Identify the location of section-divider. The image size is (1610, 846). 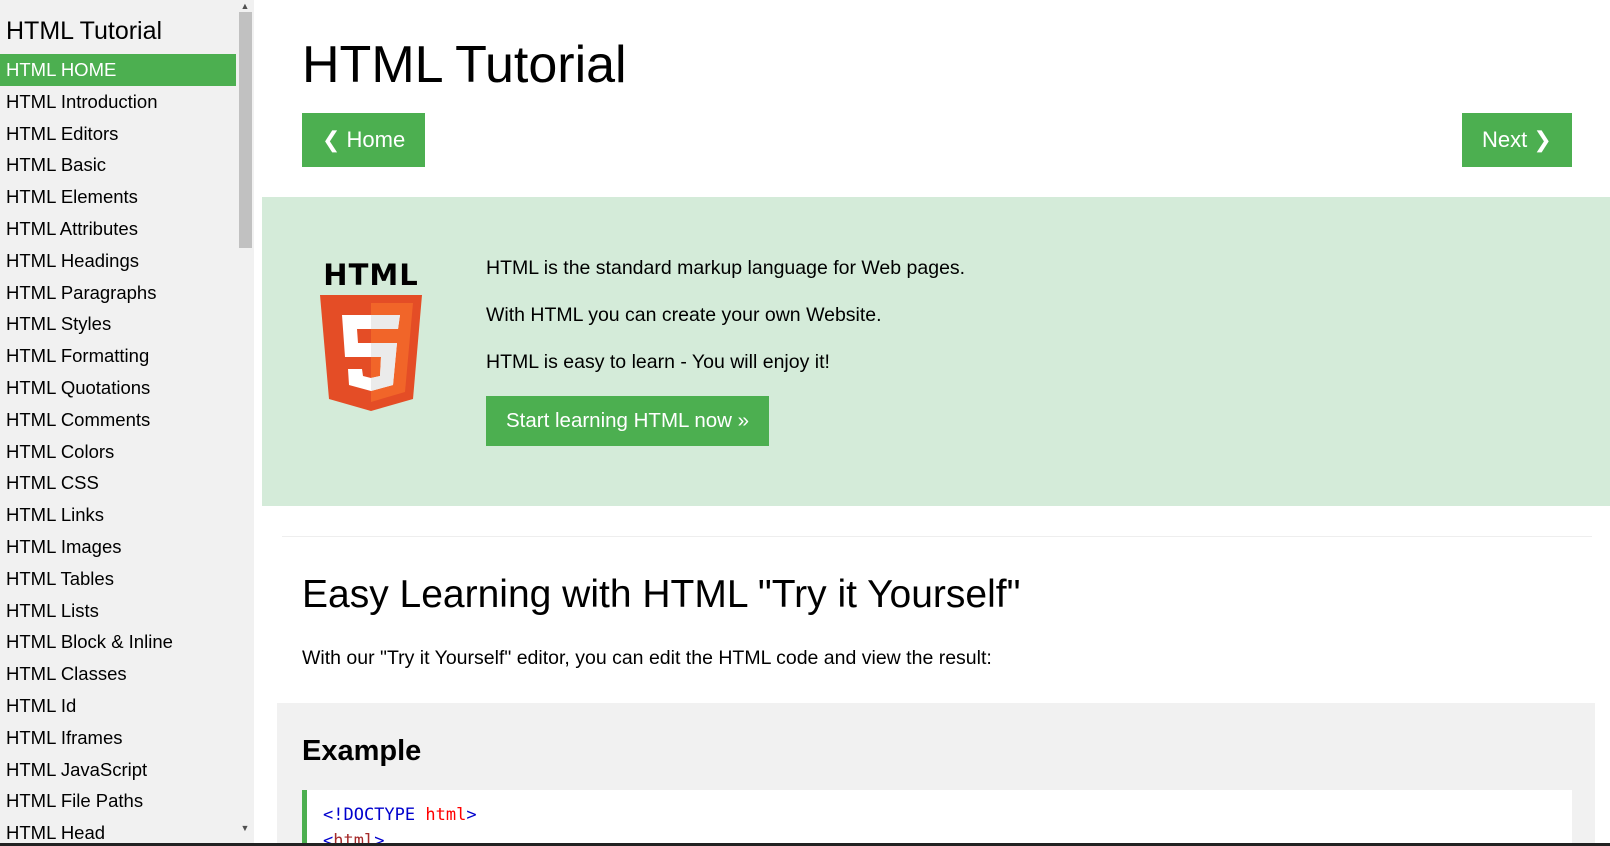
(937, 536).